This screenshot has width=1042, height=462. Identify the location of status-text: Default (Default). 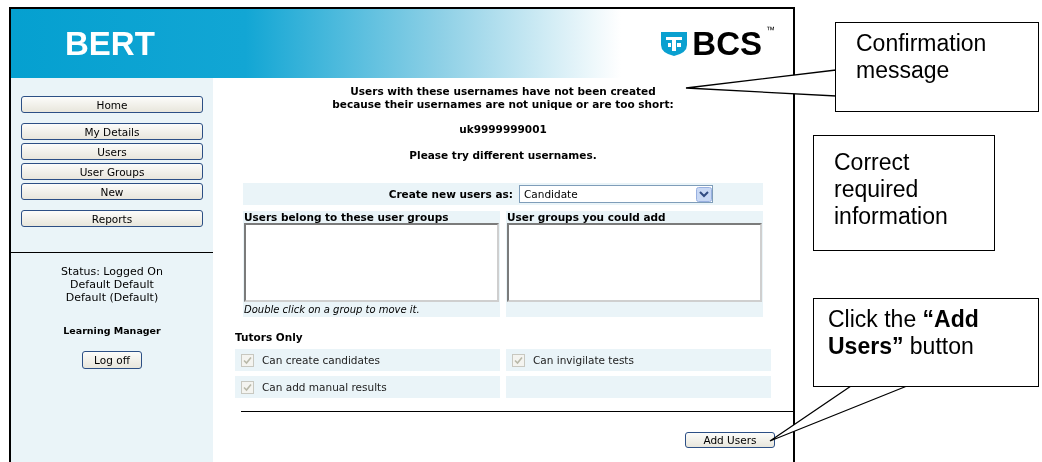
(112, 297).